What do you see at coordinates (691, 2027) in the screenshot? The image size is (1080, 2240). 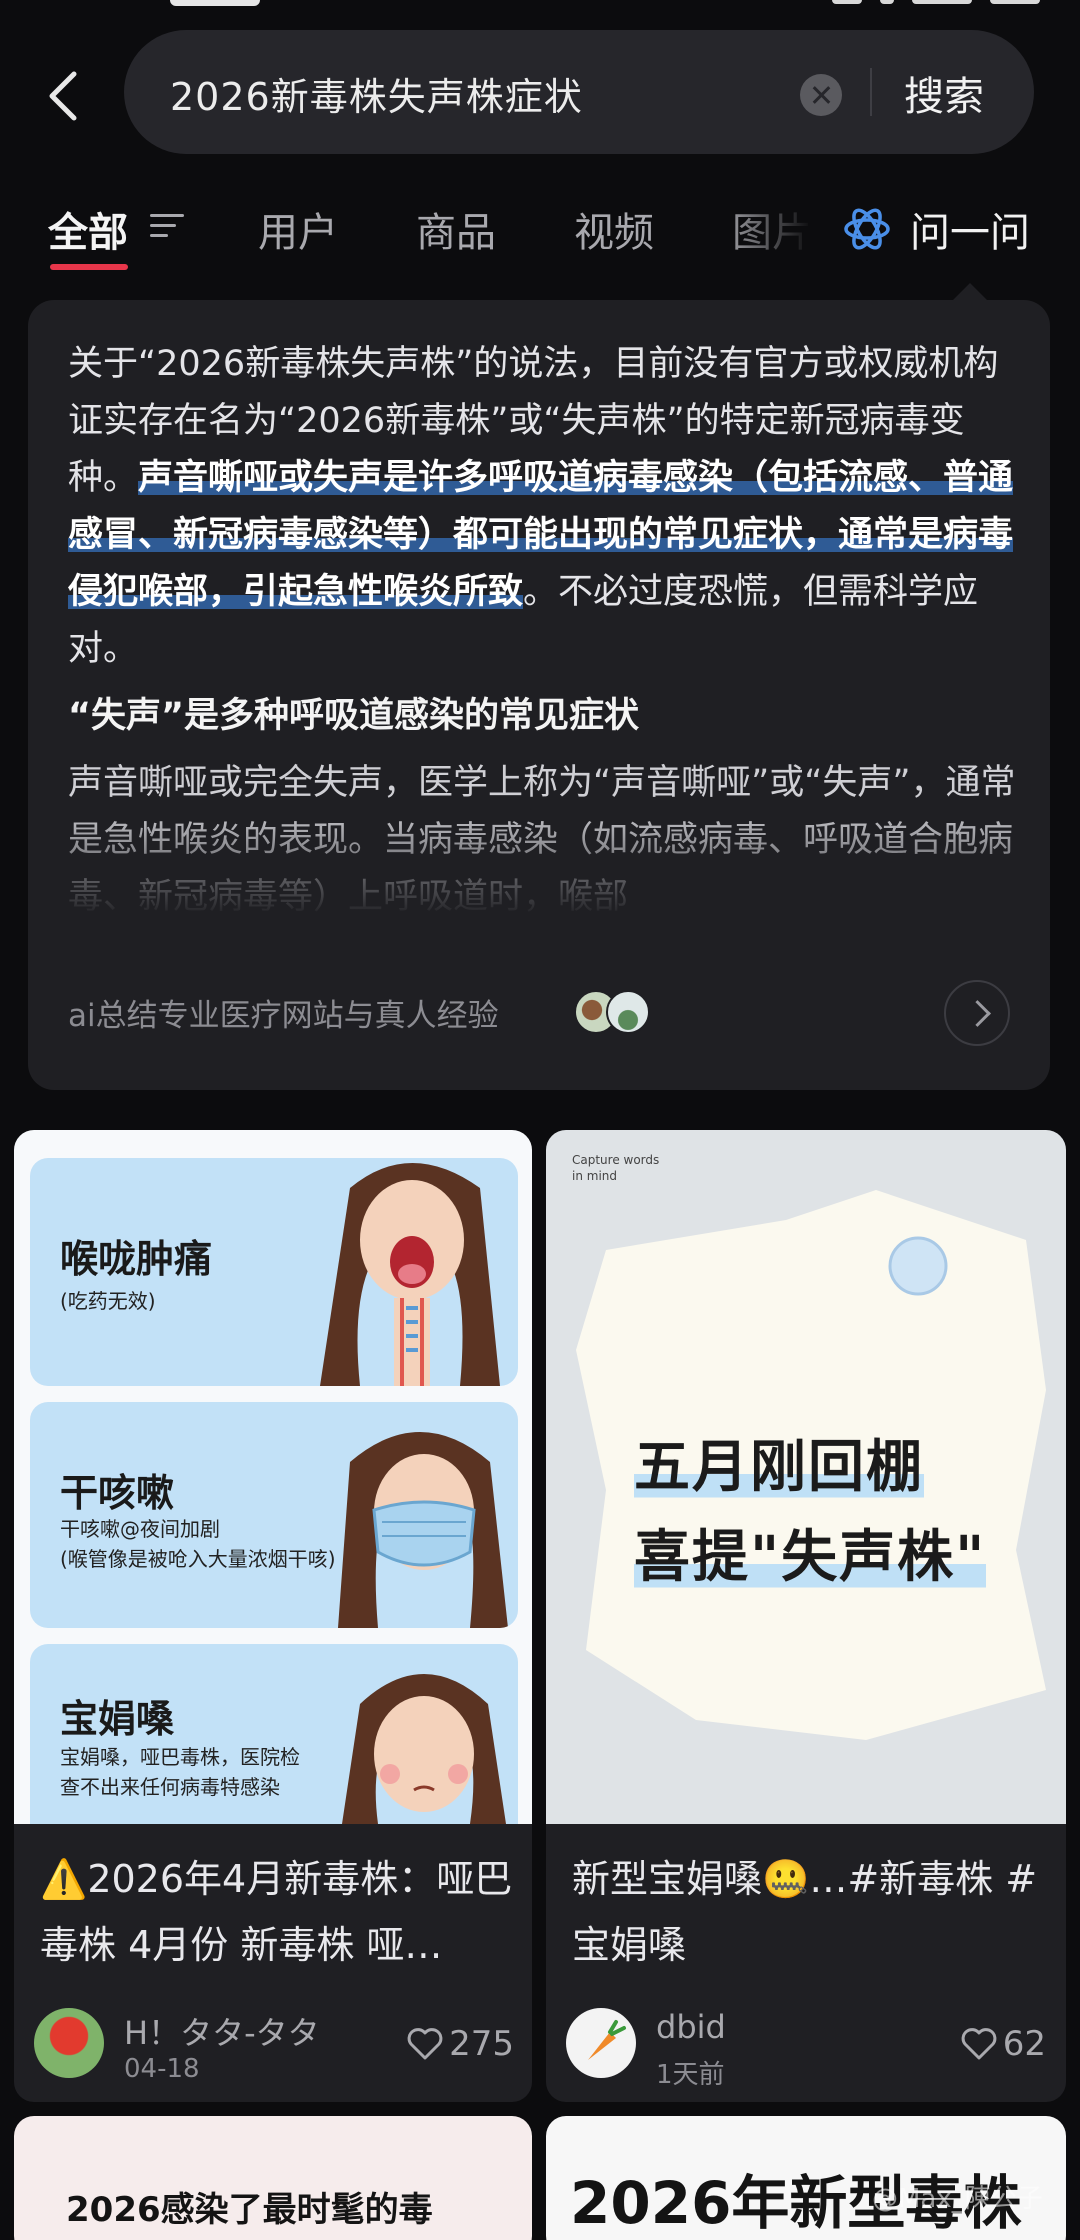 I see `author-name: dbid` at bounding box center [691, 2027].